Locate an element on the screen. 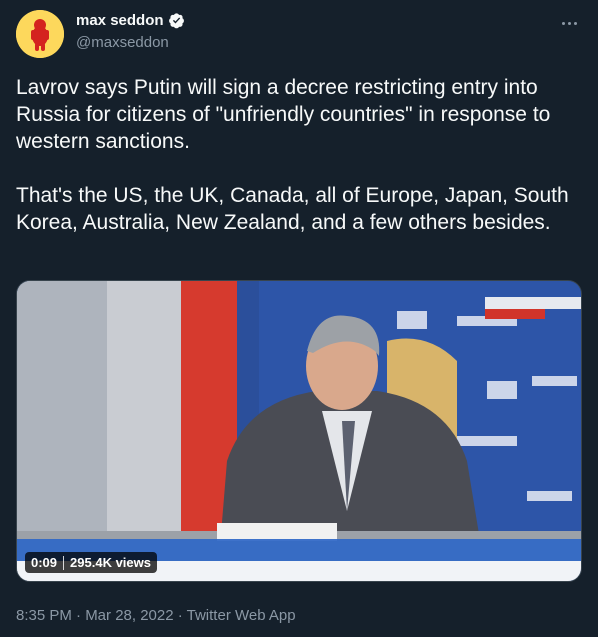 The image size is (598, 637). more-options-icon is located at coordinates (569, 23).